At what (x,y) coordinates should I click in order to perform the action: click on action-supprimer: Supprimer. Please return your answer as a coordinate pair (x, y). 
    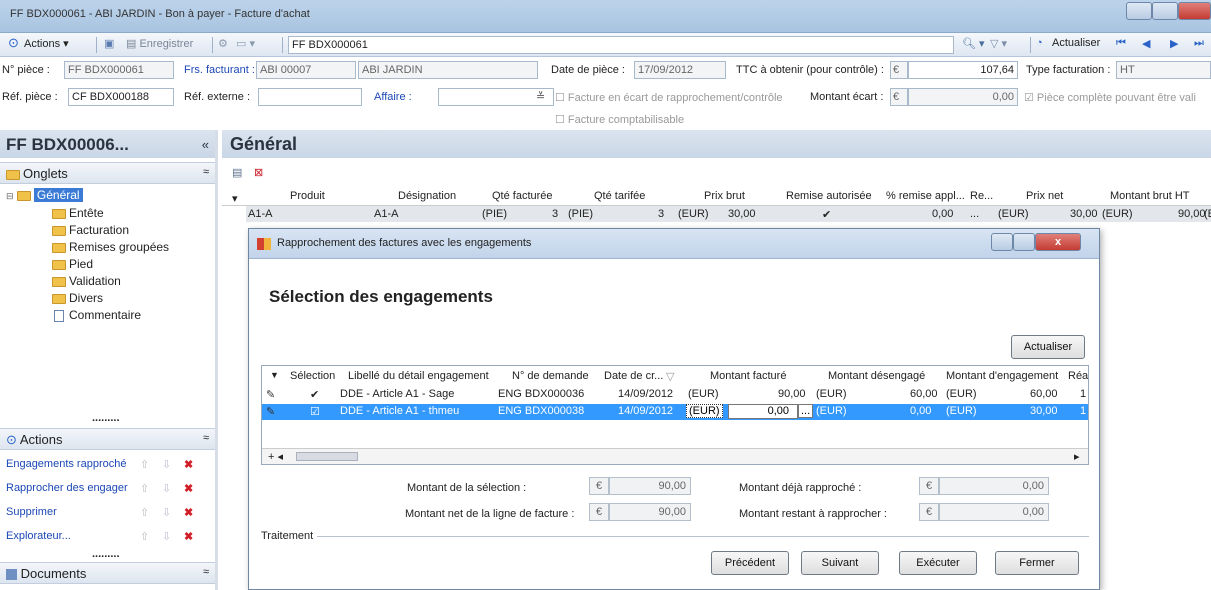
    Looking at the image, I should click on (31, 512).